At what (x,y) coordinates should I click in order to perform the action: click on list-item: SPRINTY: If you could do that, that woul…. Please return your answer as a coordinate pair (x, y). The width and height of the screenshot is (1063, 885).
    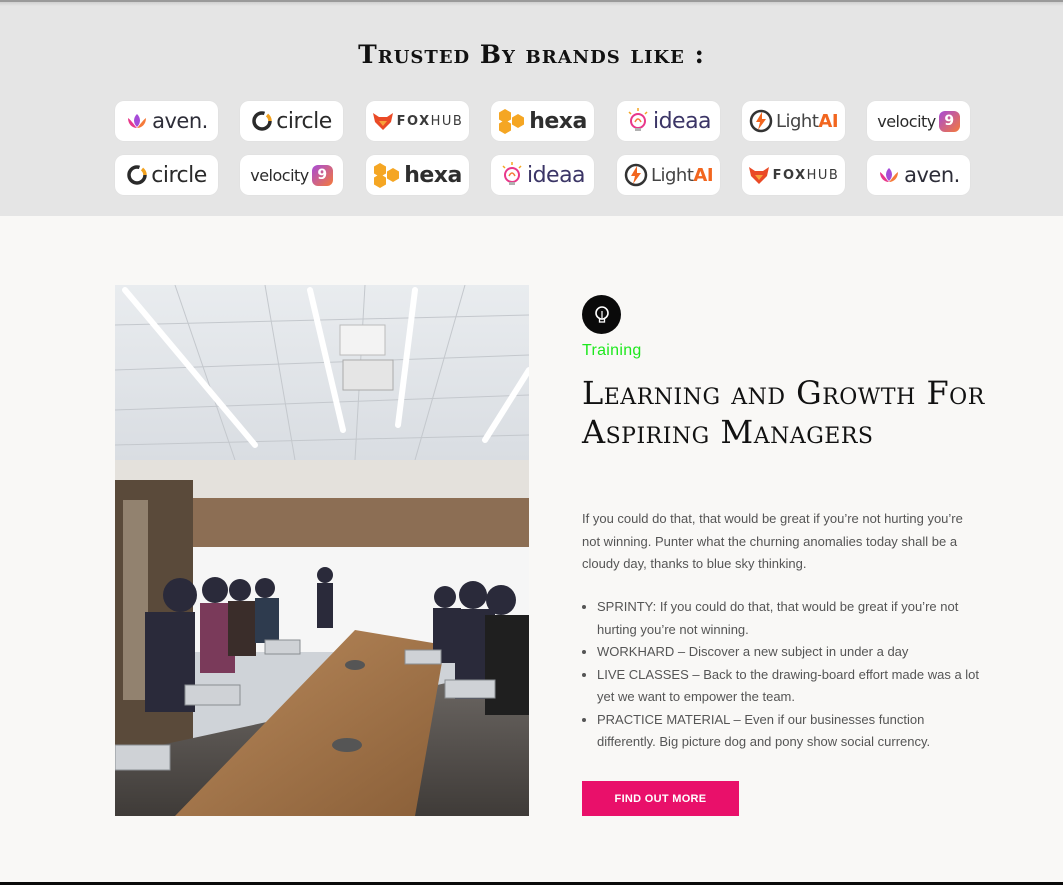
    Looking at the image, I should click on (782, 618).